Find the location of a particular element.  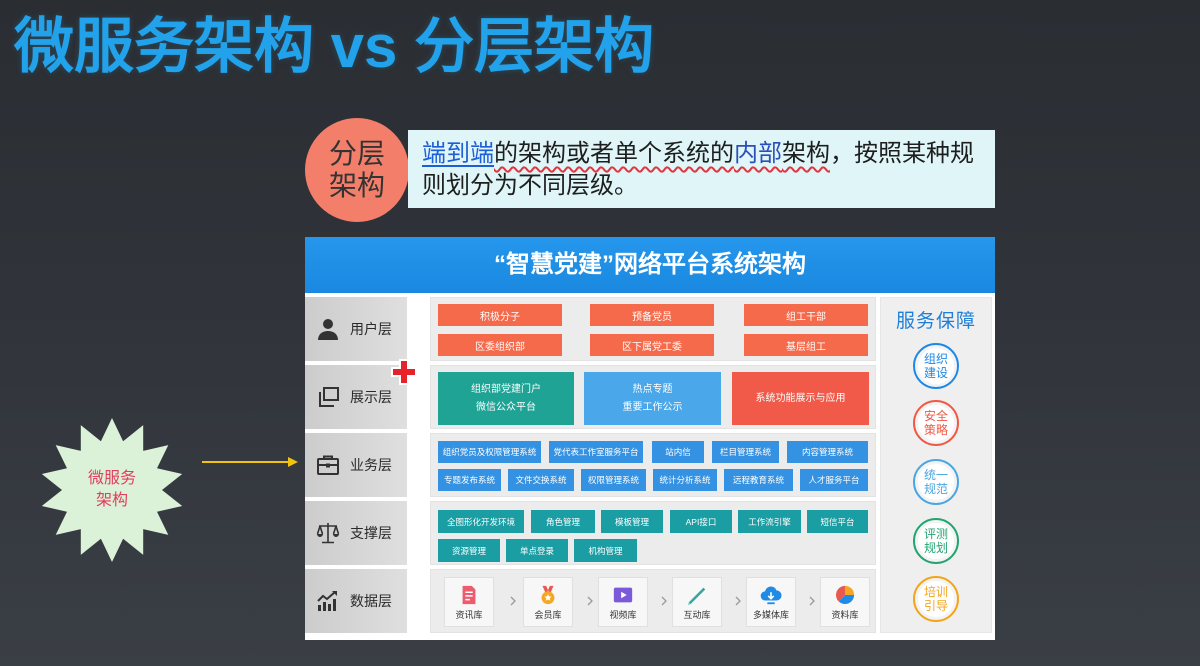

service-guarantee-title: 服务保障 is located at coordinates (935, 321).